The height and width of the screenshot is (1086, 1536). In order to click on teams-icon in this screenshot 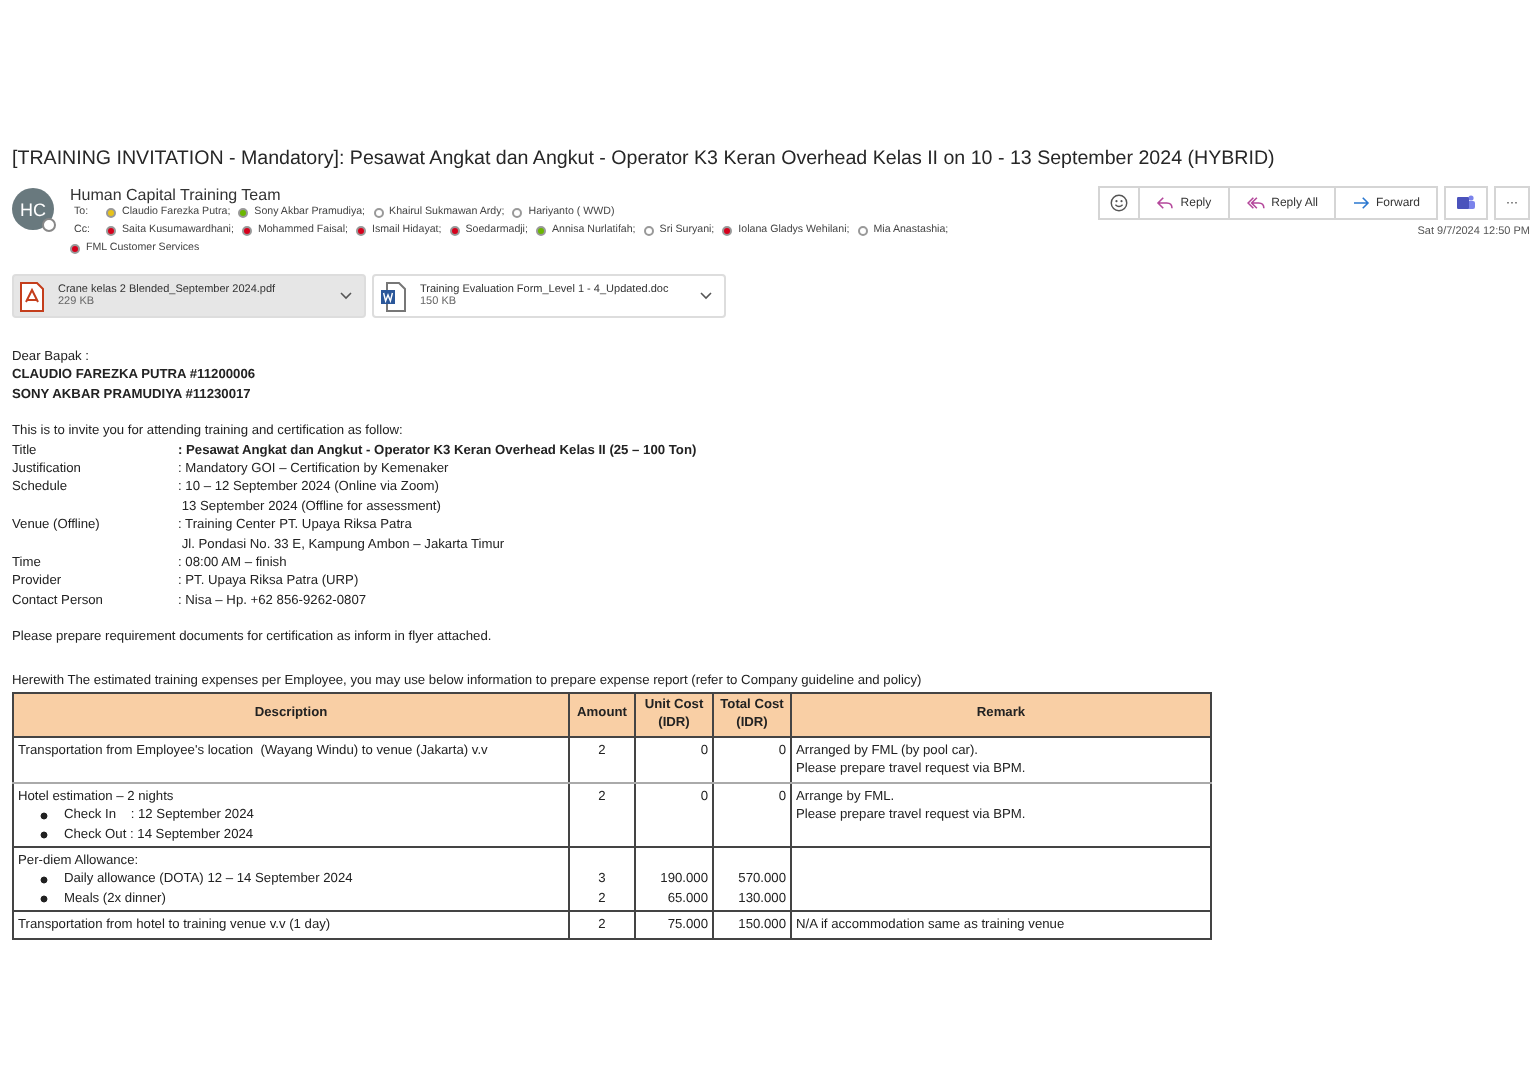, I will do `click(1466, 203)`.